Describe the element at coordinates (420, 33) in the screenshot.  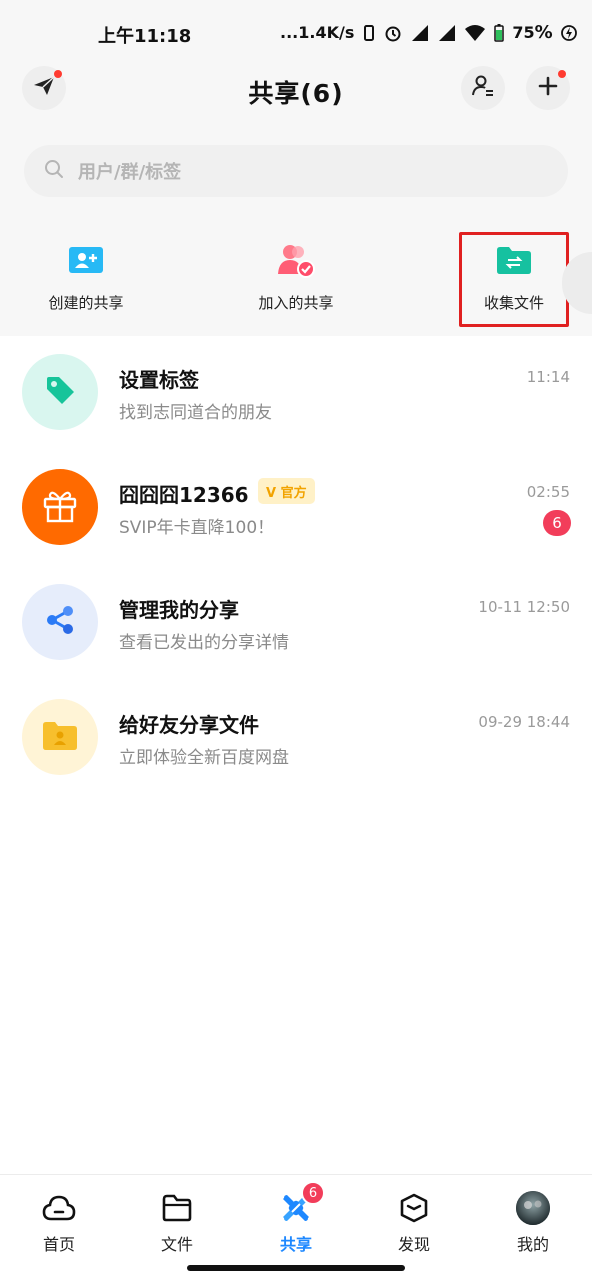
I see `signal-hd-icon` at that location.